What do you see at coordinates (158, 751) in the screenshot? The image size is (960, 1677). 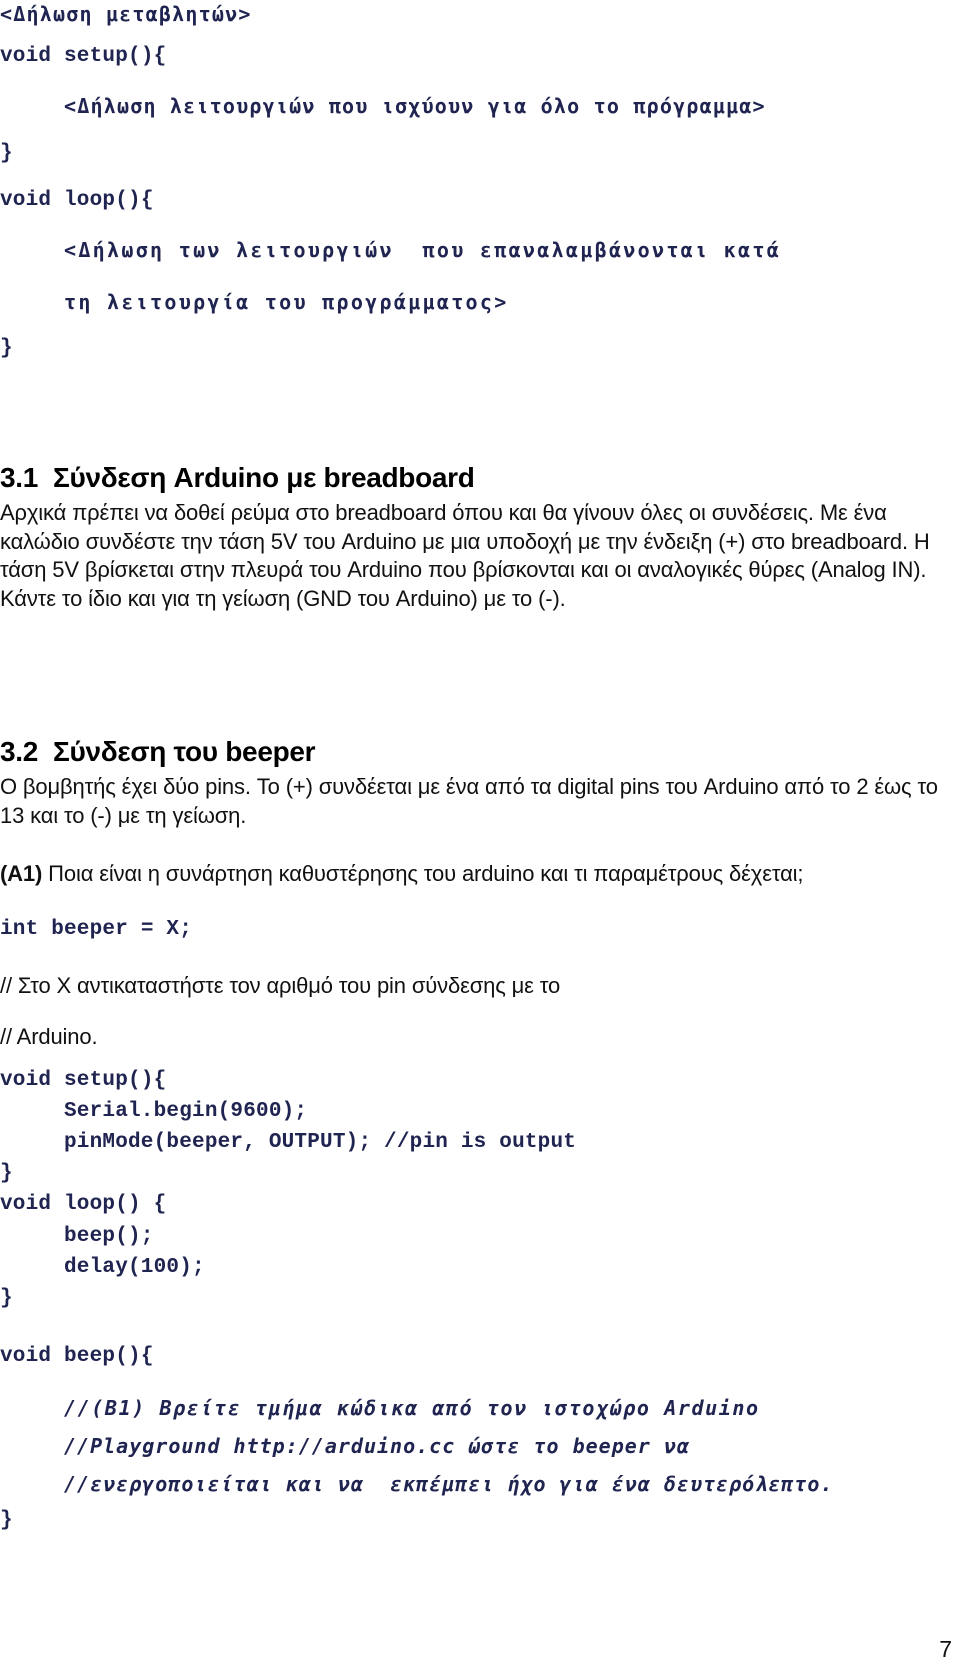 I see `section-heading-3-2: 3.2 Σύνδεση του beeper` at bounding box center [158, 751].